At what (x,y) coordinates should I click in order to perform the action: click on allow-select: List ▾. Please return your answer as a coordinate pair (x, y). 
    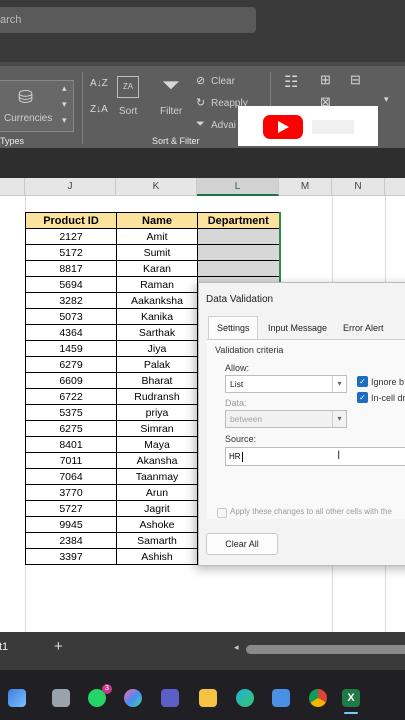
    Looking at the image, I should click on (286, 384).